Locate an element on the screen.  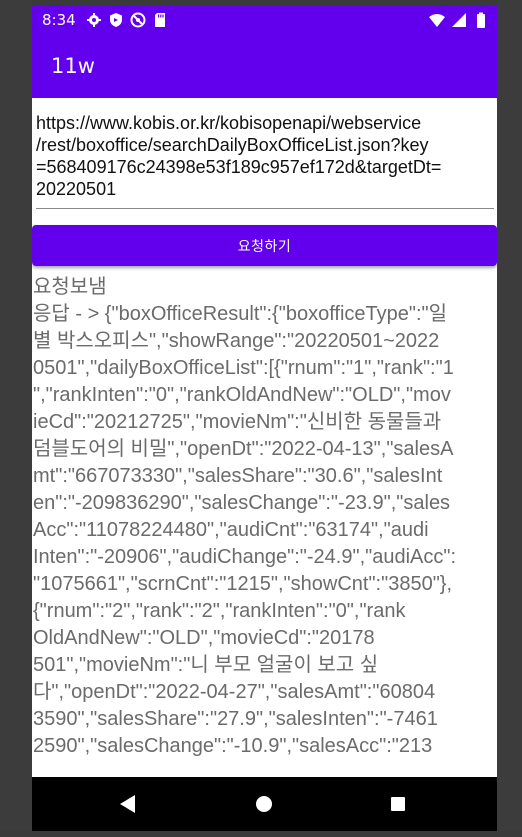
output-line: 덤블도어의 비밀","openDt":"2022-04-13","salesA is located at coordinates (243, 449).